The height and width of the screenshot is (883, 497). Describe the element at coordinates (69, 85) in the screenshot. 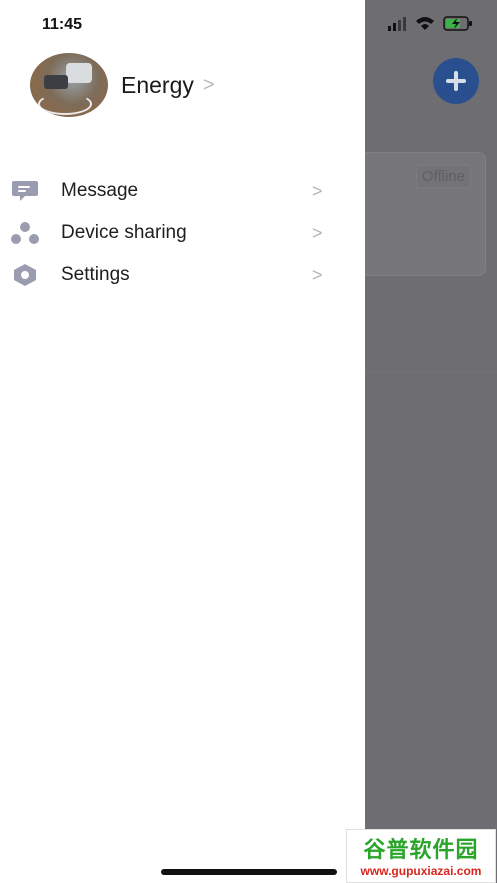

I see `avatar` at that location.